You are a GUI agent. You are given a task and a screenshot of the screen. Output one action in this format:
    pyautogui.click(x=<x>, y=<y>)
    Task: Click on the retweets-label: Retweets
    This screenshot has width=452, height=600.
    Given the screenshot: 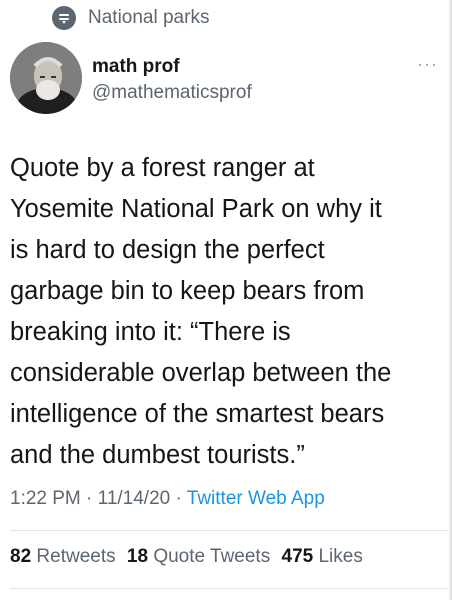 What is the action you would take?
    pyautogui.click(x=76, y=556)
    